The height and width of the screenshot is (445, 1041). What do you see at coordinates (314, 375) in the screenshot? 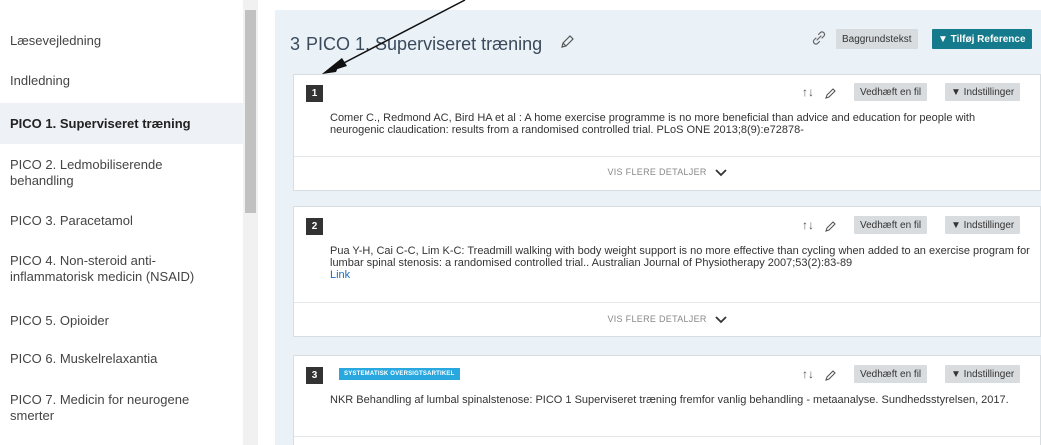
I see `reference-number: 3` at bounding box center [314, 375].